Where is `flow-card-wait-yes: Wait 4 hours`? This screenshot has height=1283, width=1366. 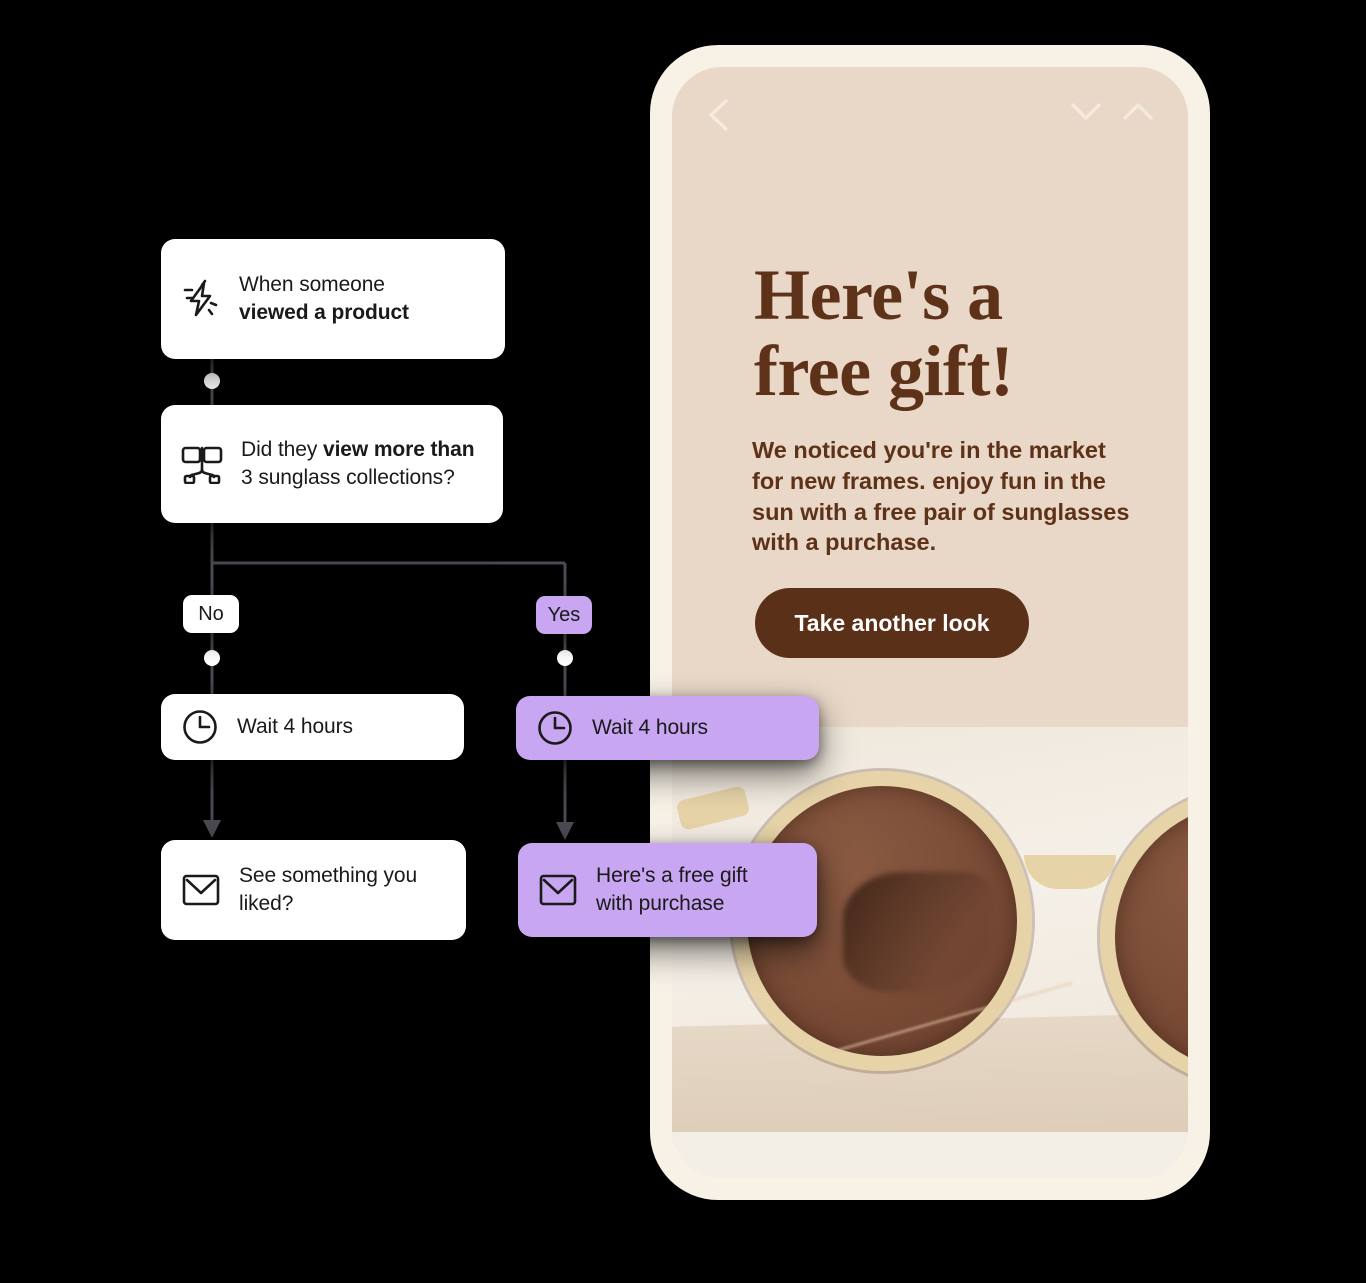
flow-card-wait-yes: Wait 4 hours is located at coordinates (667, 728).